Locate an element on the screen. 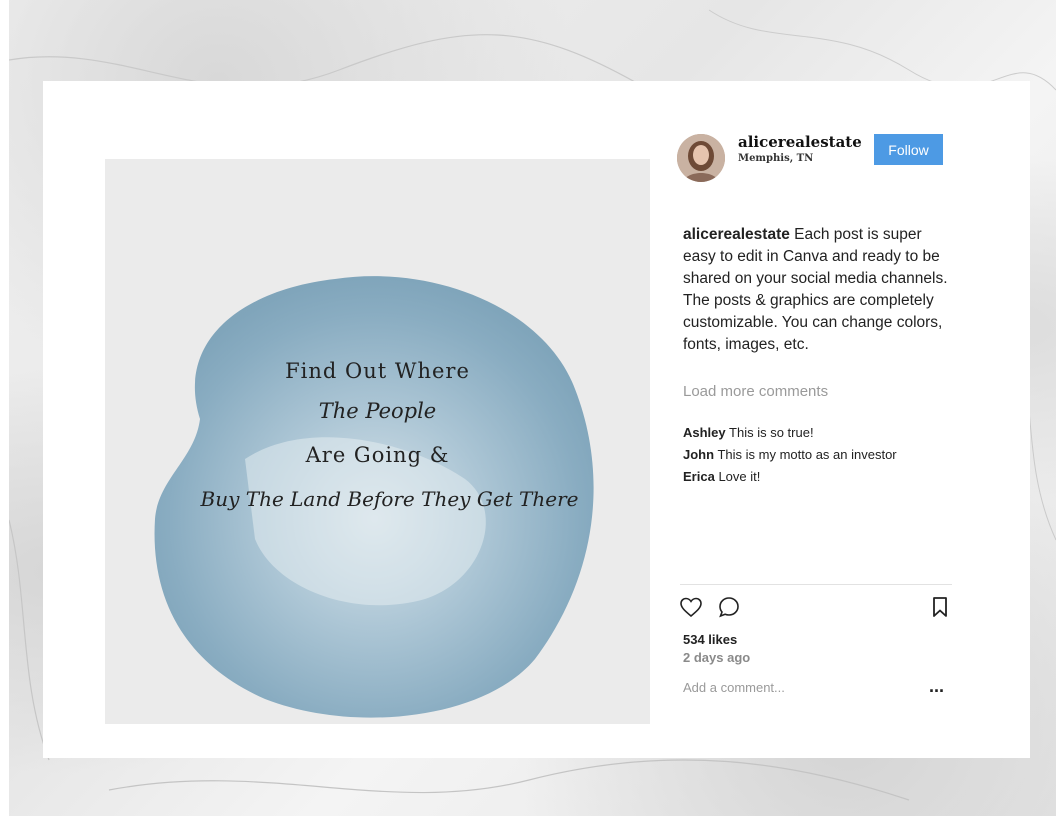  comment-item: John This is my motto as an investor is located at coordinates (790, 454).